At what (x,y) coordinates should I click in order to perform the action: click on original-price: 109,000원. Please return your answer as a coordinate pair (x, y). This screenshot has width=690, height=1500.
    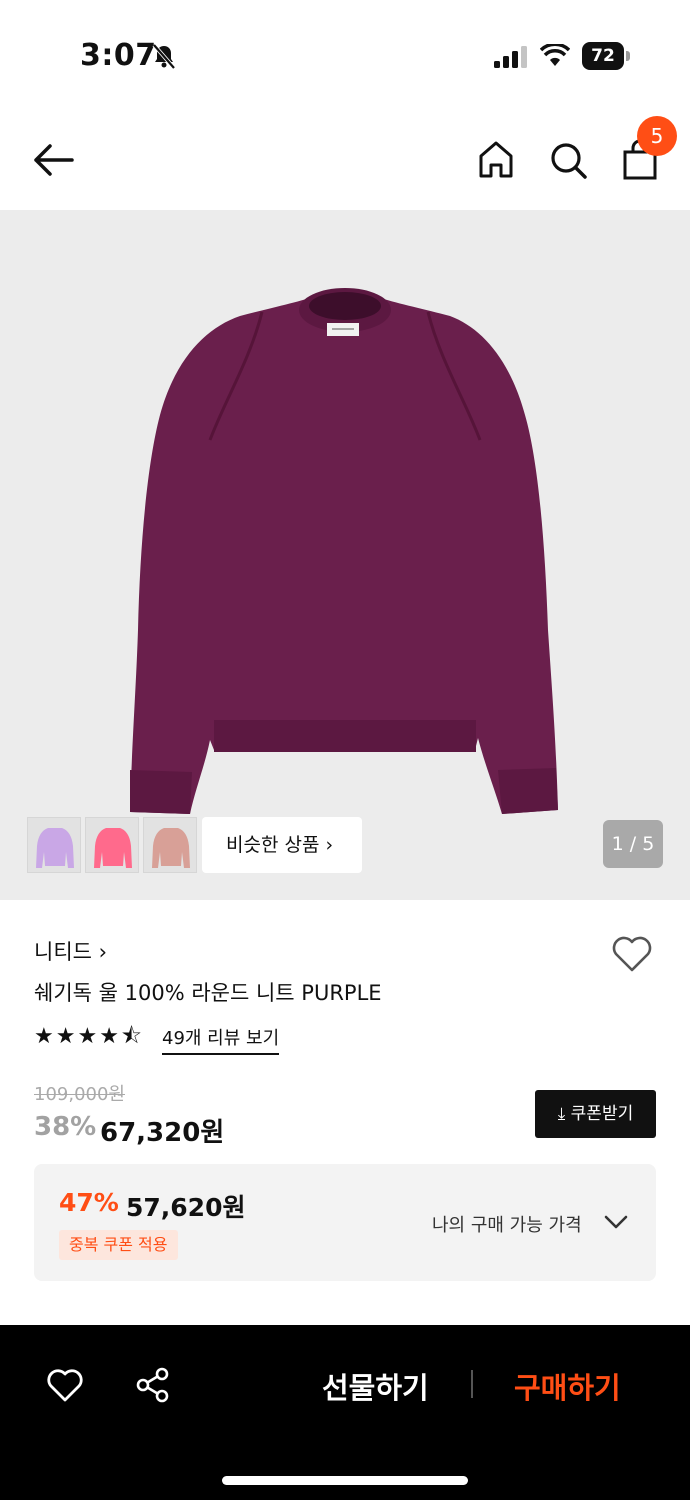
    Looking at the image, I should click on (79, 1094).